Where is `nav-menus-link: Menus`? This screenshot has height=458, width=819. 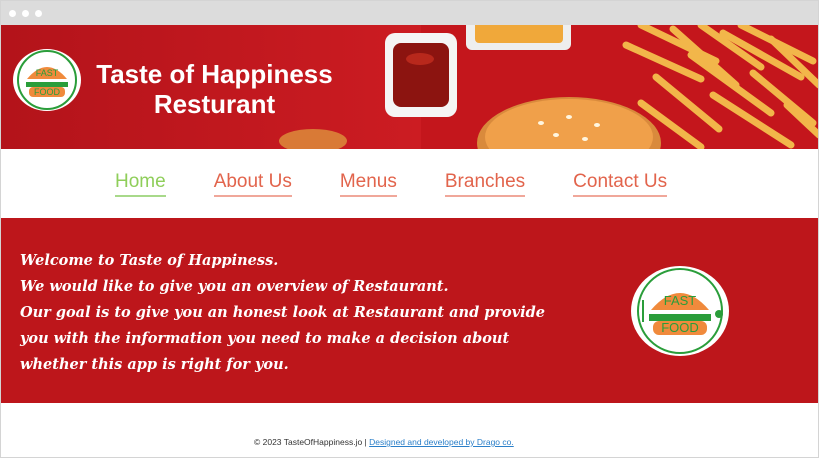 nav-menus-link: Menus is located at coordinates (368, 184).